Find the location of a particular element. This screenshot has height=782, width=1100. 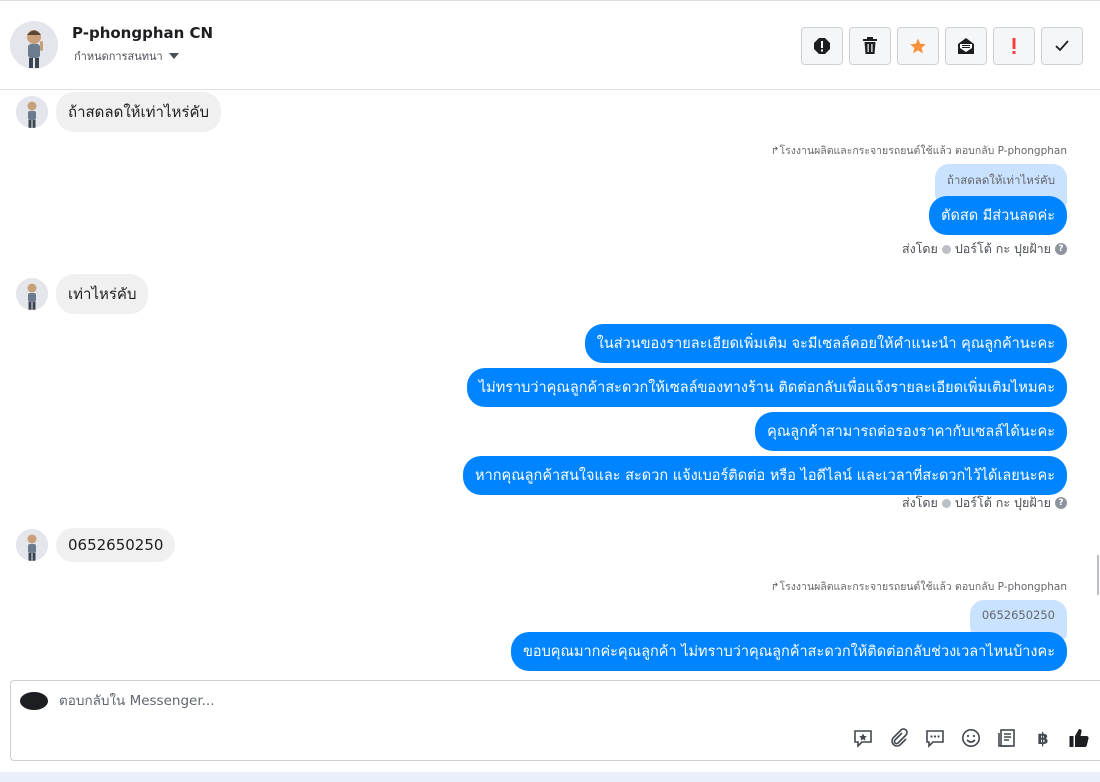

mark-unread-button is located at coordinates (966, 46).